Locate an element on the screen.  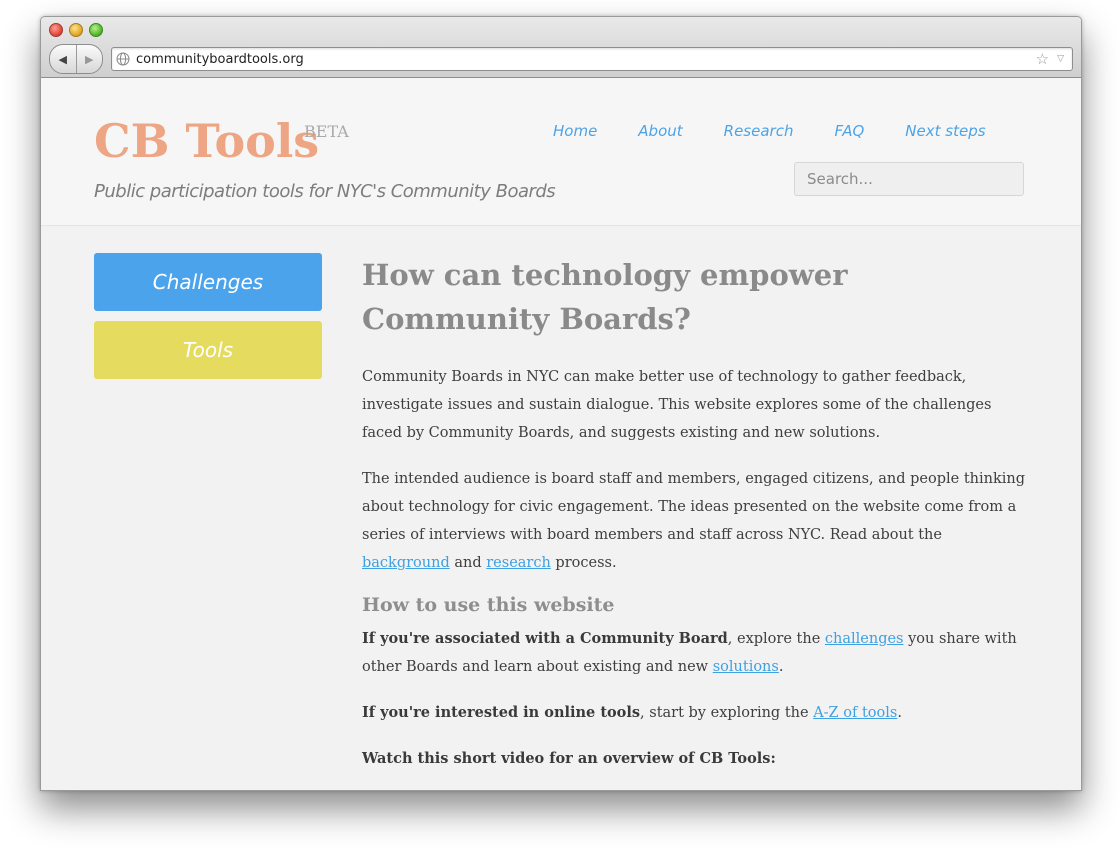
background-link: background is located at coordinates (406, 563).